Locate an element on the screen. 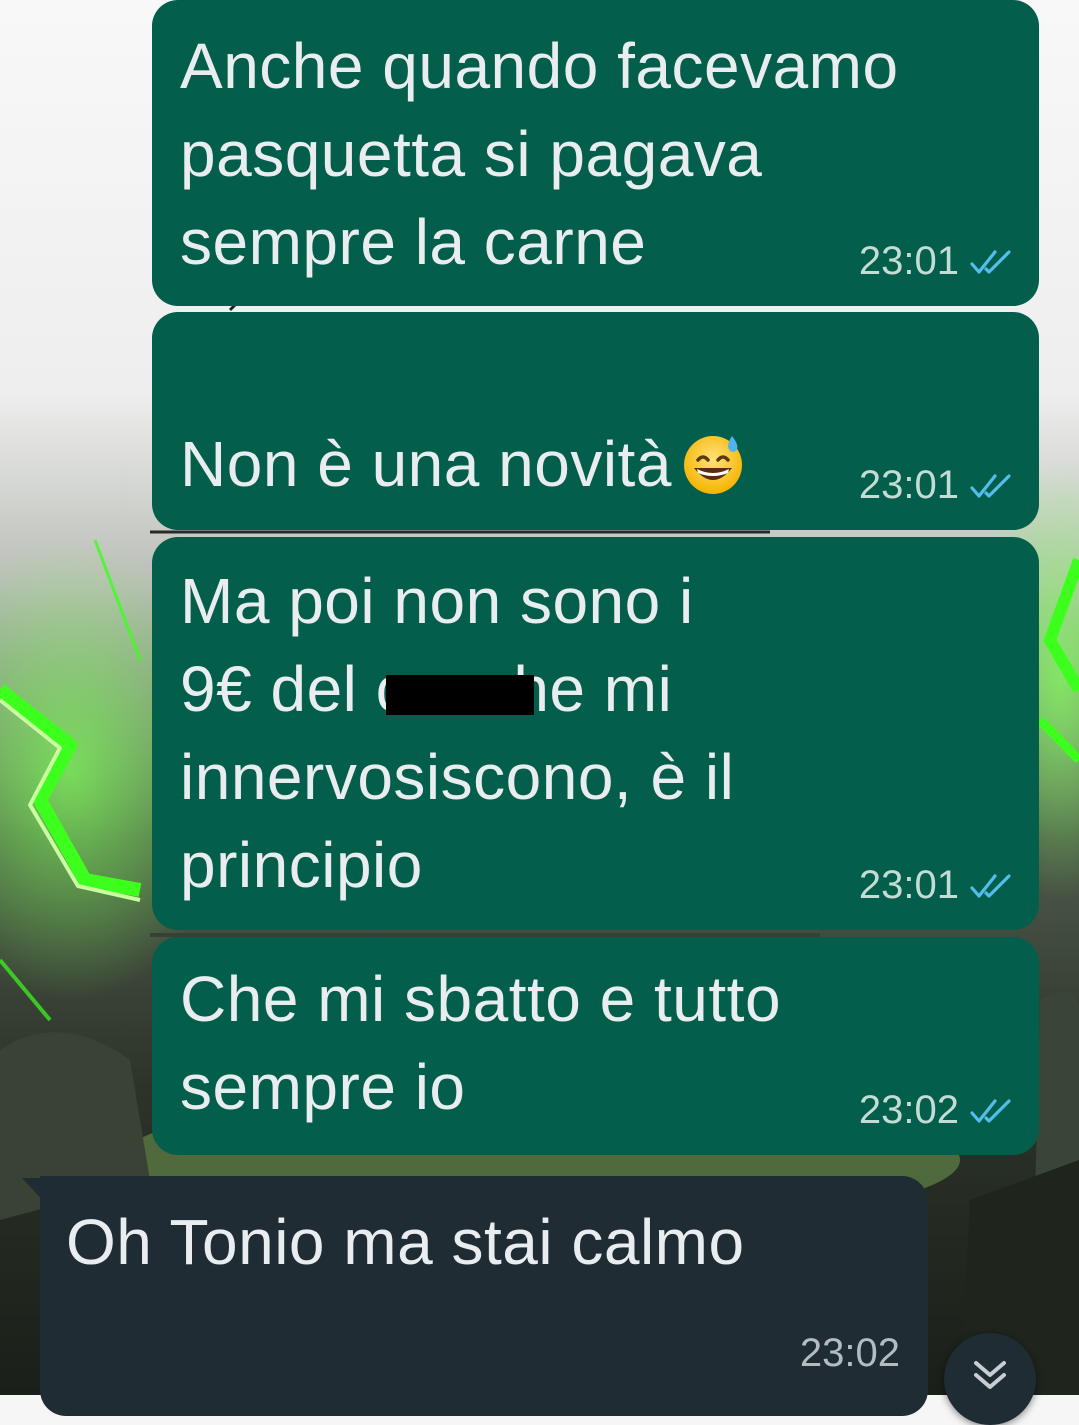 The width and height of the screenshot is (1079, 1425). outgoing-message: Che mi sbatto e tutto sempre io 23:02 is located at coordinates (595, 1046).